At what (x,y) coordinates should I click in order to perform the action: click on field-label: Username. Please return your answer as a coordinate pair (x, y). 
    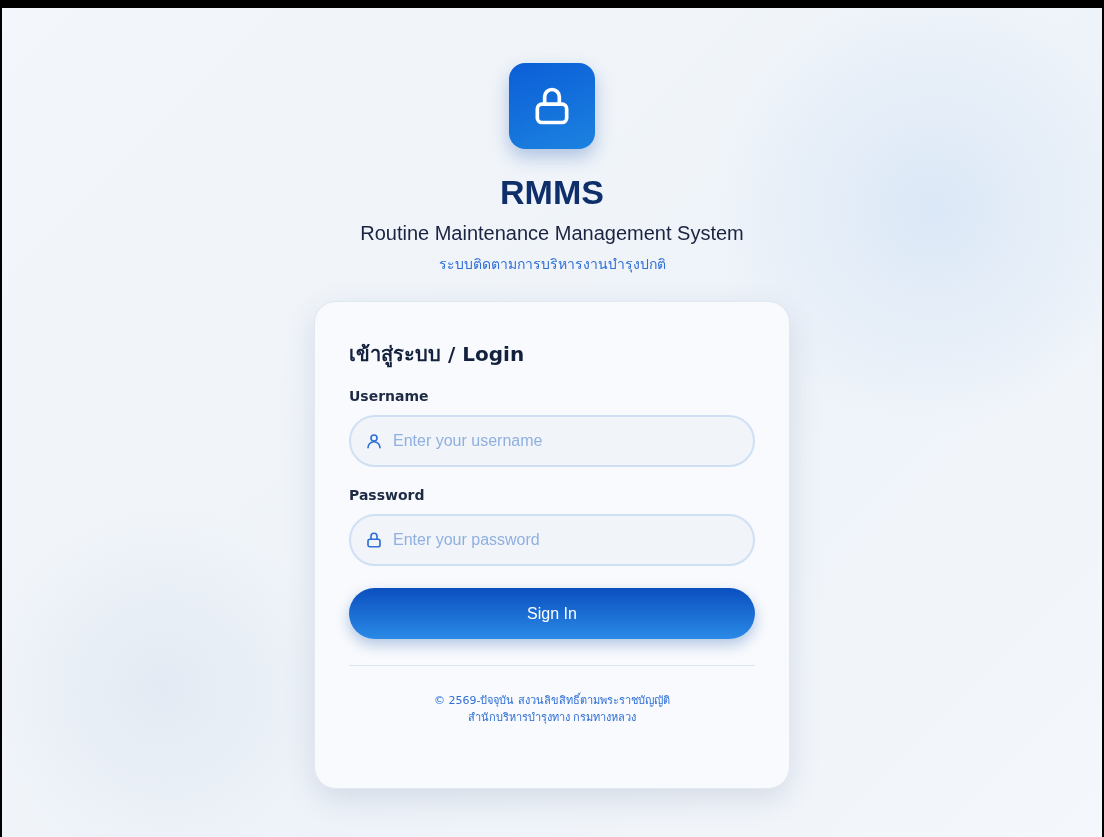
    Looking at the image, I should click on (389, 396).